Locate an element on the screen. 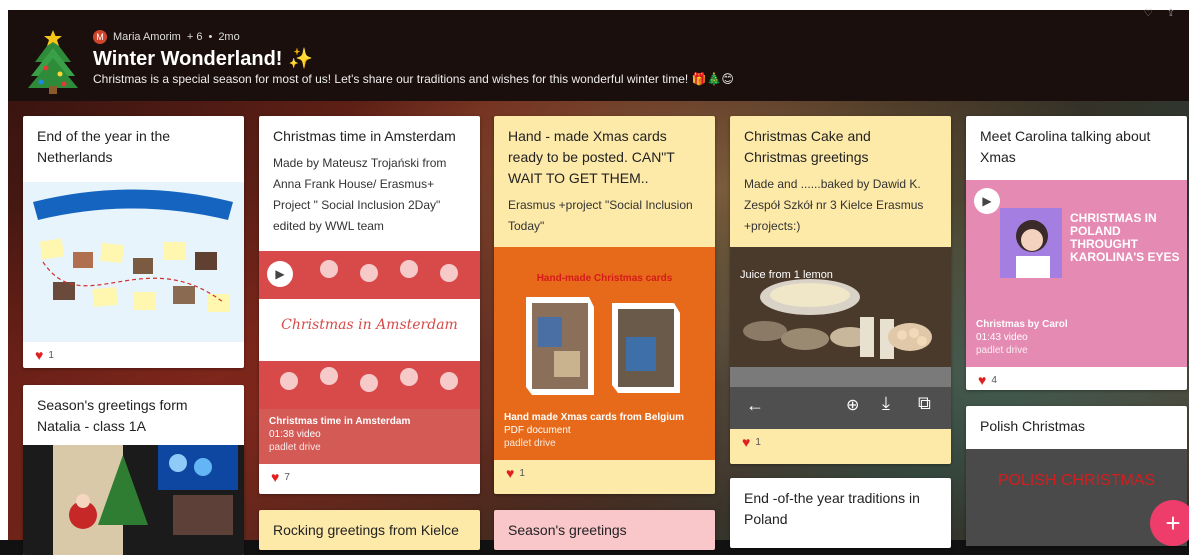  attachment-meta: 01:38 video is located at coordinates (295, 434).